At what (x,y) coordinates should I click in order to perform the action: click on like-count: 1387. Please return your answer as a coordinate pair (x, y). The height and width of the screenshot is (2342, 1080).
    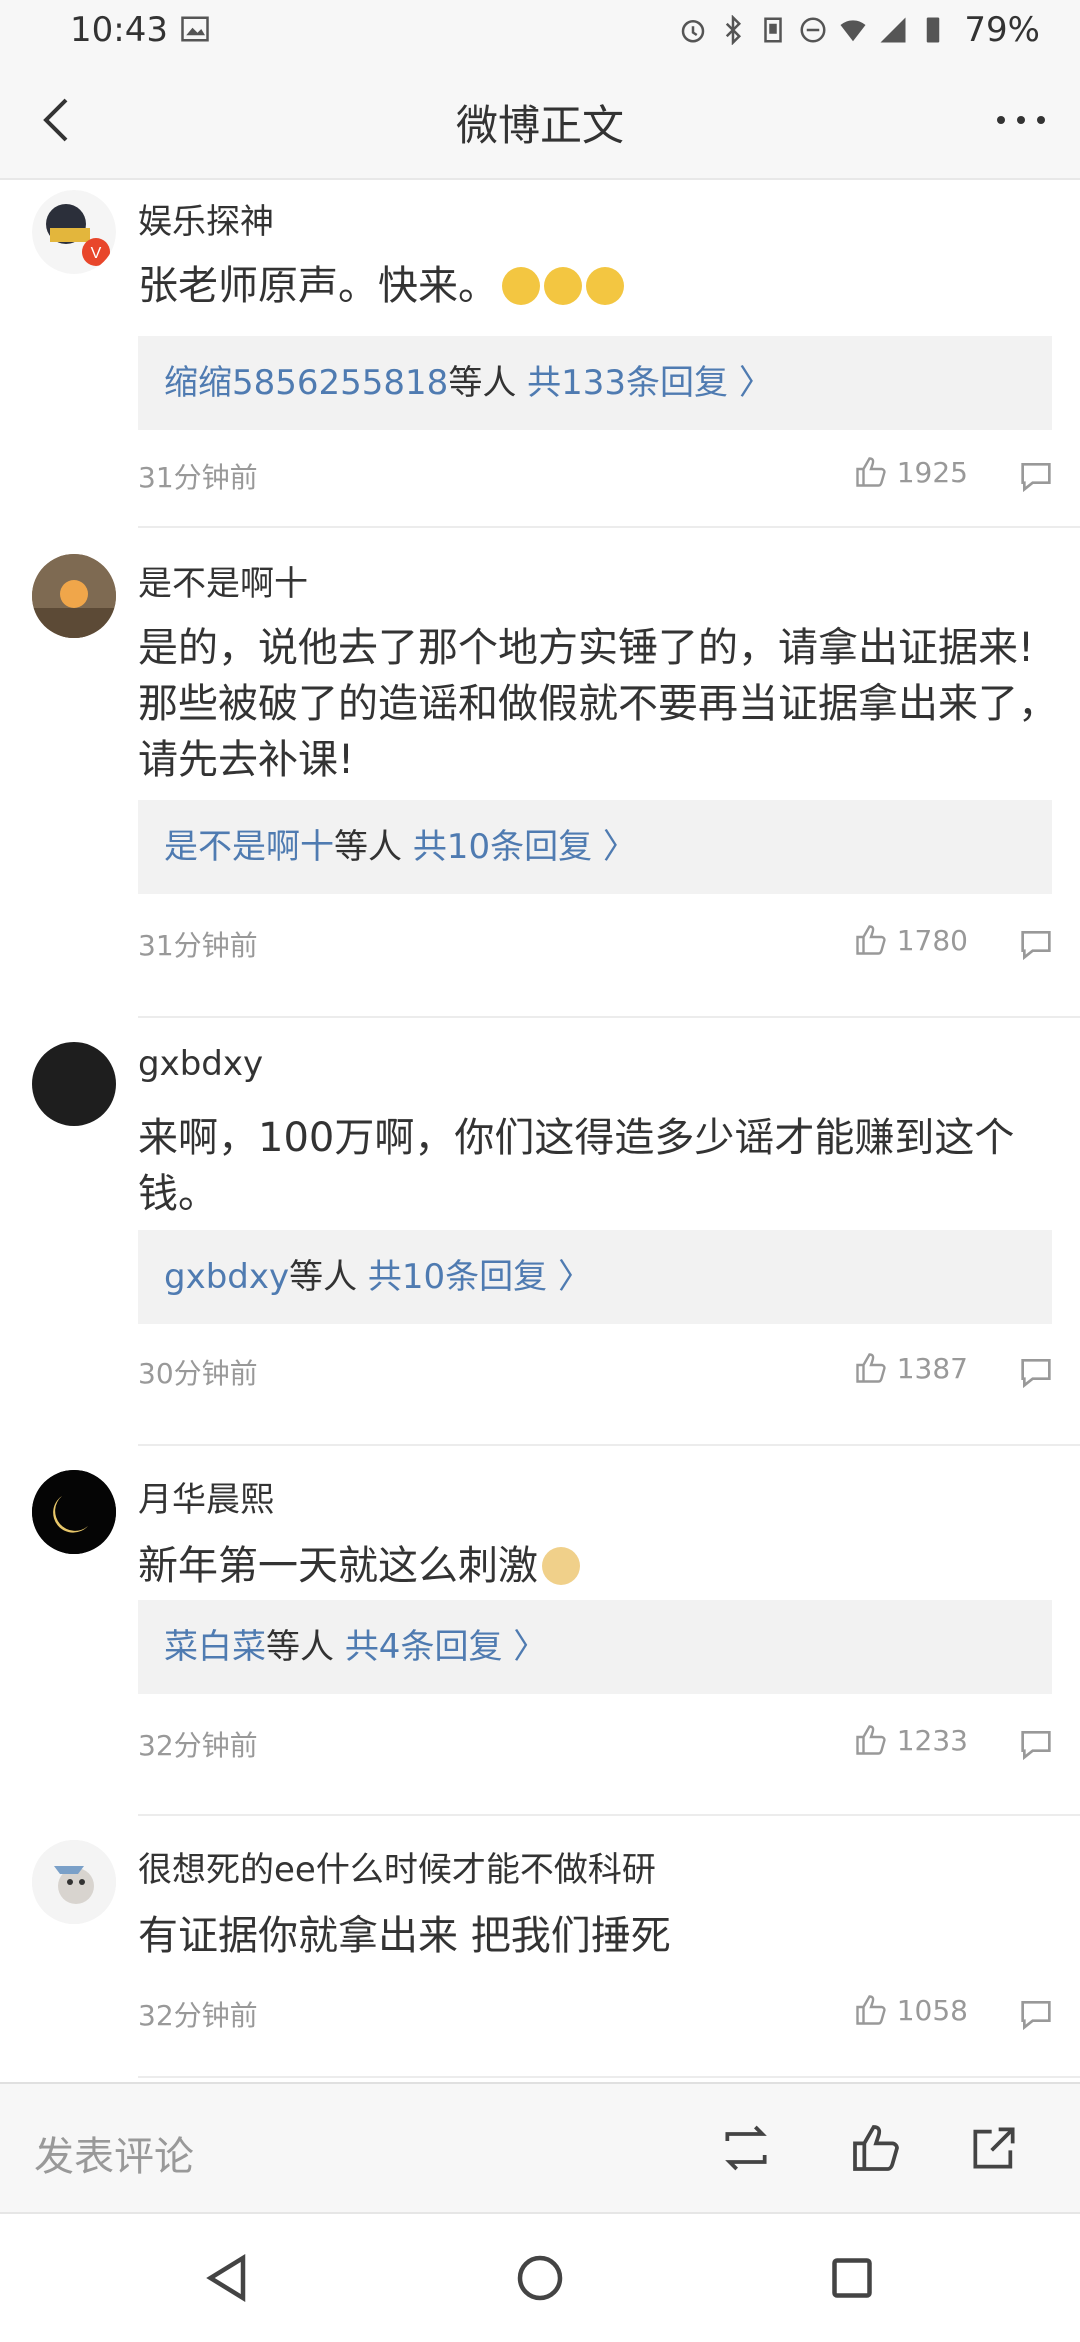
    Looking at the image, I should click on (932, 1368).